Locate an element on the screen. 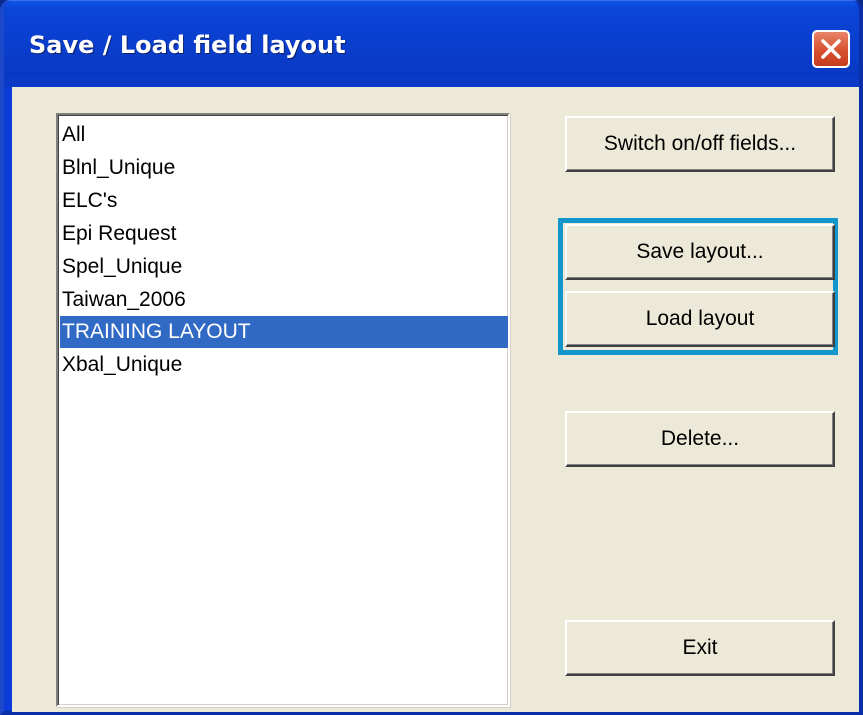 Image resolution: width=863 pixels, height=715 pixels. list-item: Spel_Unique is located at coordinates (284, 267).